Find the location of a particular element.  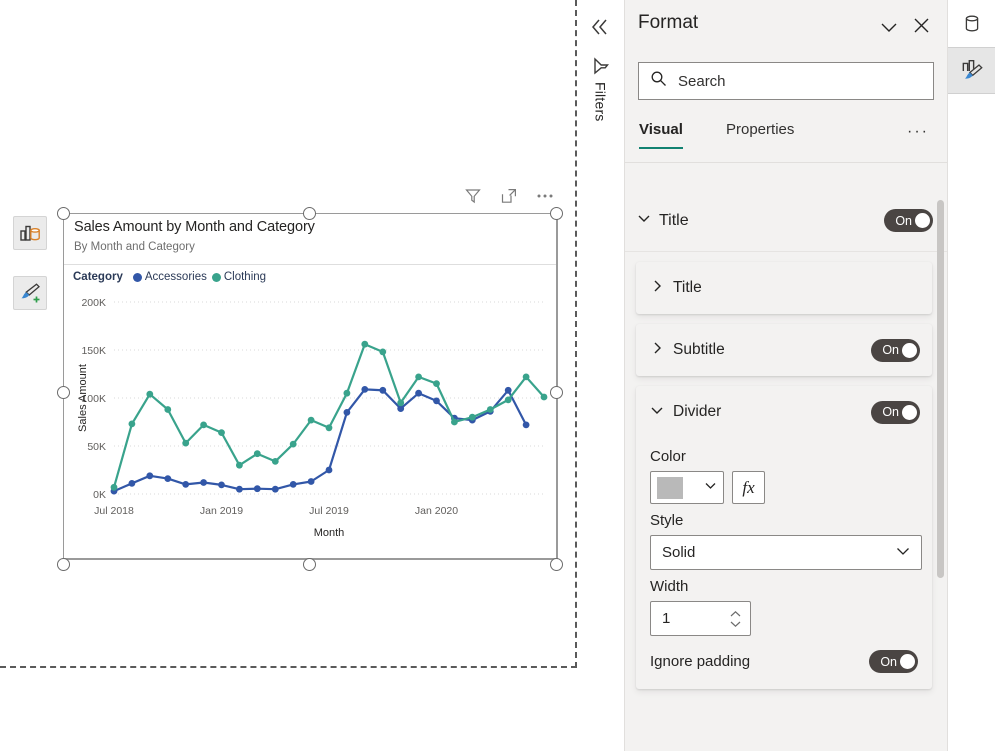

filter-icon is located at coordinates (473, 196).